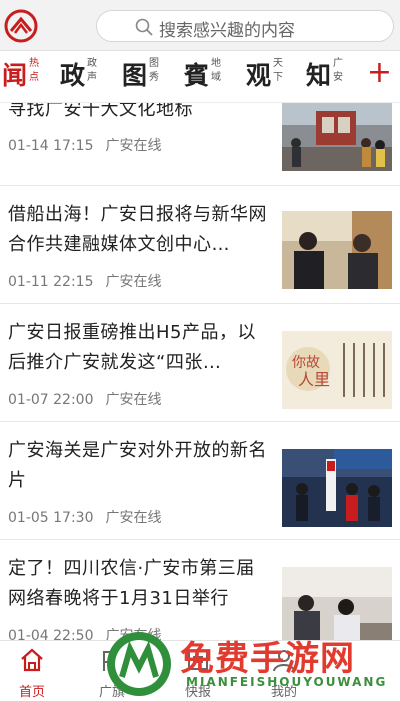 The width and height of the screenshot is (400, 701). Describe the element at coordinates (227, 31) in the screenshot. I see `search-placeholder: 搜索感兴趣的内容` at that location.